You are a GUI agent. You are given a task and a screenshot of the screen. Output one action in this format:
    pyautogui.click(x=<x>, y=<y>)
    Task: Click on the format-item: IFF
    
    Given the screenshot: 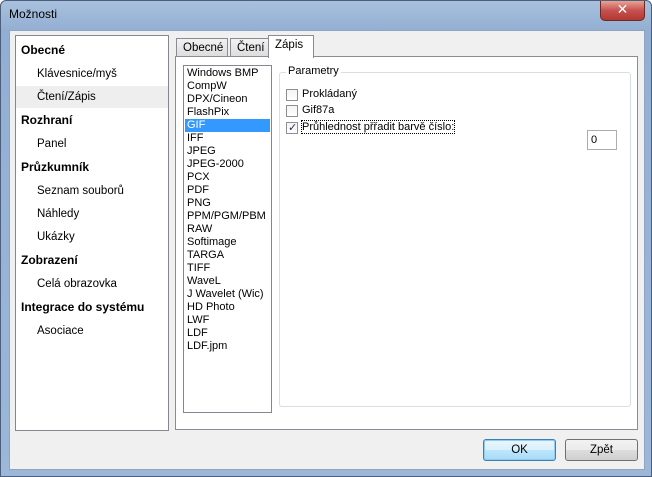 What is the action you would take?
    pyautogui.click(x=227, y=138)
    